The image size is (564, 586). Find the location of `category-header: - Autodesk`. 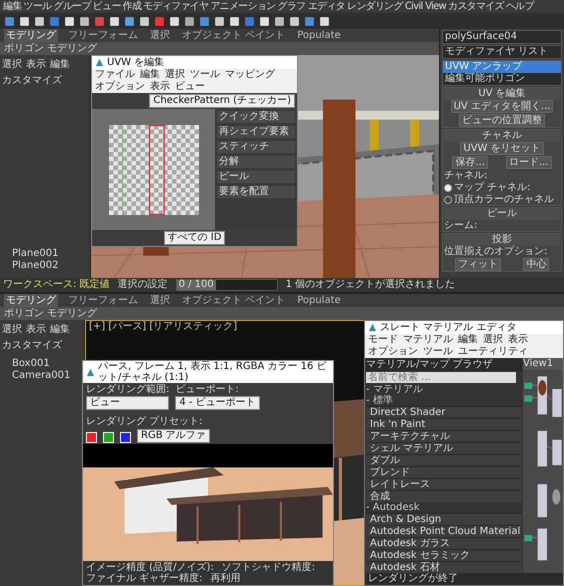

category-header: - Autodesk is located at coordinates (444, 507).